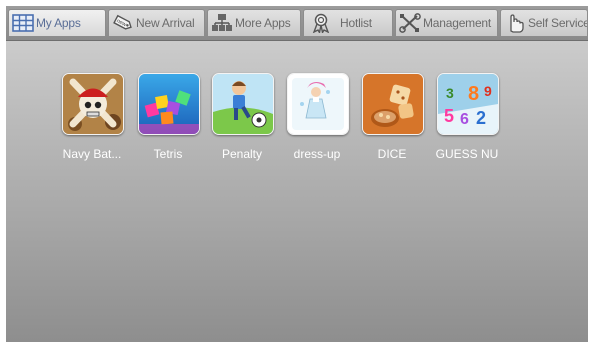 The height and width of the screenshot is (347, 590). What do you see at coordinates (242, 154) in the screenshot?
I see `app-label: Penalty` at bounding box center [242, 154].